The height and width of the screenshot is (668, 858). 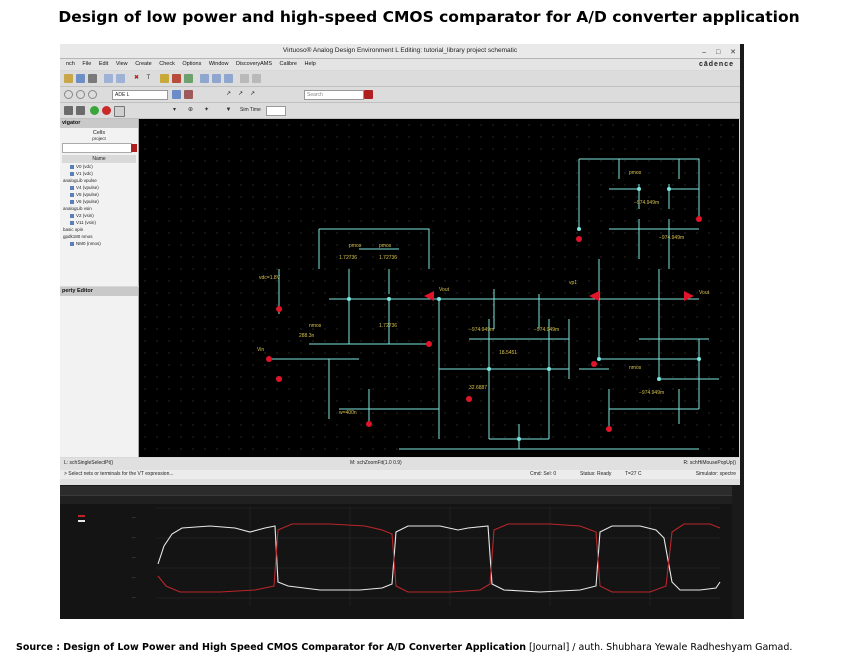 I want to click on tree-item: V4 (vpulse), so click(x=99, y=187).